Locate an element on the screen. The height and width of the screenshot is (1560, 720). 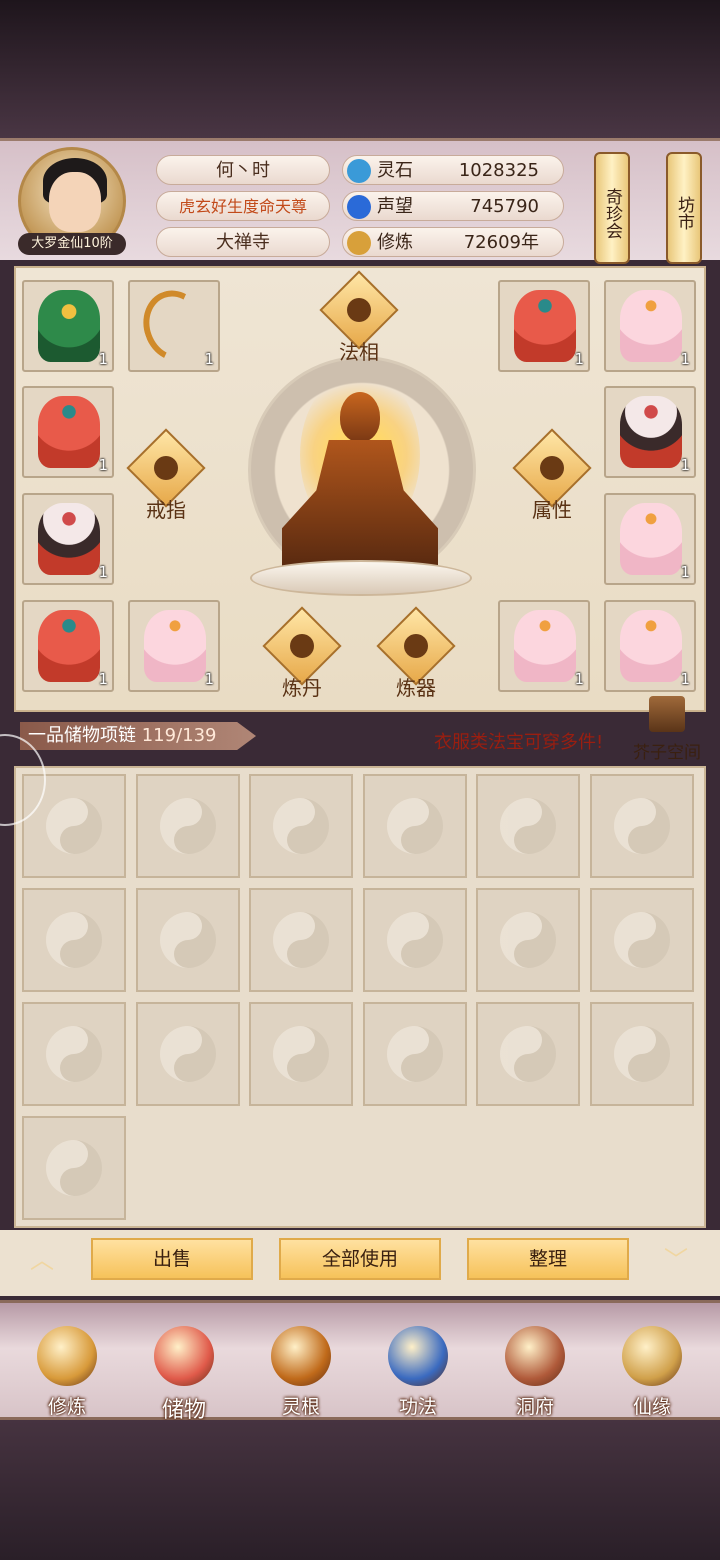
sort-button: 整理 is located at coordinates (548, 1259).